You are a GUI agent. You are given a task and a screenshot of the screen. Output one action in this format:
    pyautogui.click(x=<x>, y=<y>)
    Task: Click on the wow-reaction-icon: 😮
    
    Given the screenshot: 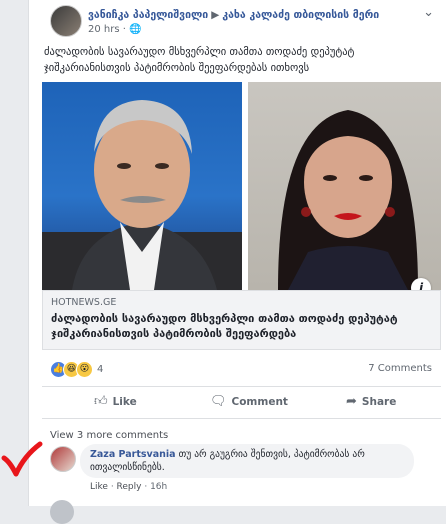 What is the action you would take?
    pyautogui.click(x=84, y=369)
    